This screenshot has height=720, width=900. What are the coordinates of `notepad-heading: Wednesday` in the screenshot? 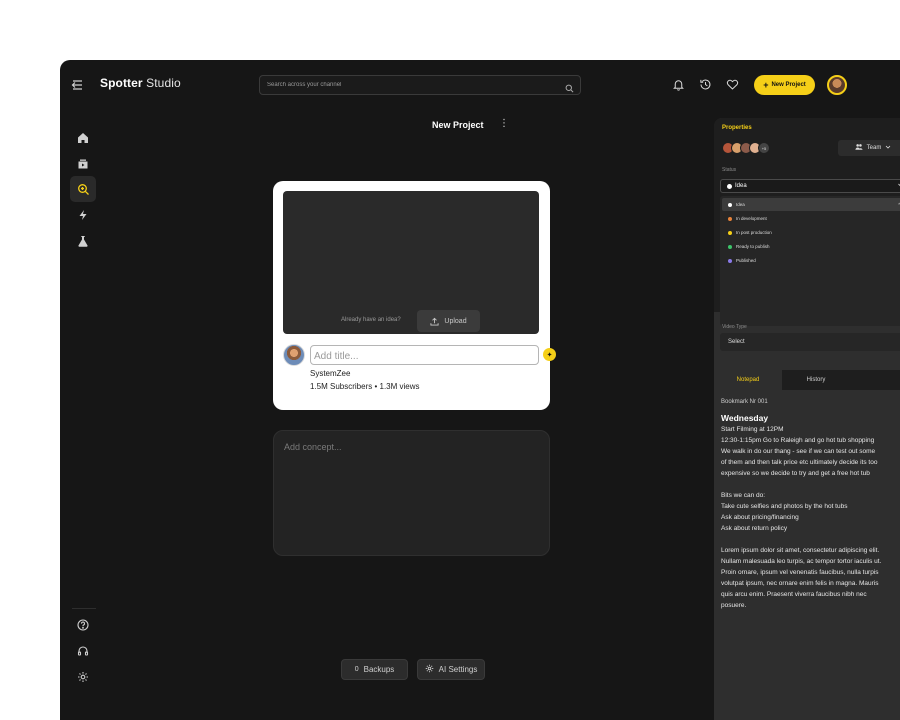 It's located at (745, 418).